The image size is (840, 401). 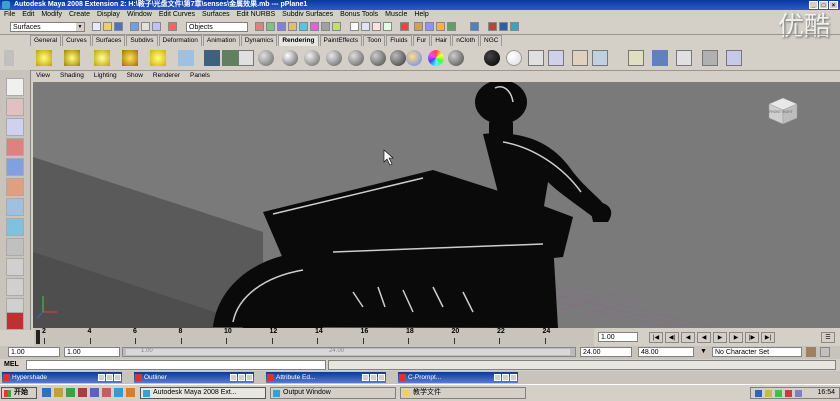 I want to click on range-slider-handle, so click(x=348, y=352).